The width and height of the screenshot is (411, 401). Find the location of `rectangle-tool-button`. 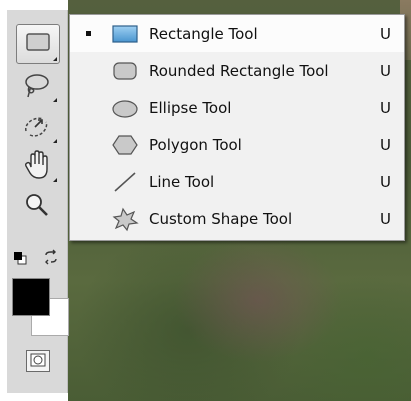

rectangle-tool-button is located at coordinates (38, 44).